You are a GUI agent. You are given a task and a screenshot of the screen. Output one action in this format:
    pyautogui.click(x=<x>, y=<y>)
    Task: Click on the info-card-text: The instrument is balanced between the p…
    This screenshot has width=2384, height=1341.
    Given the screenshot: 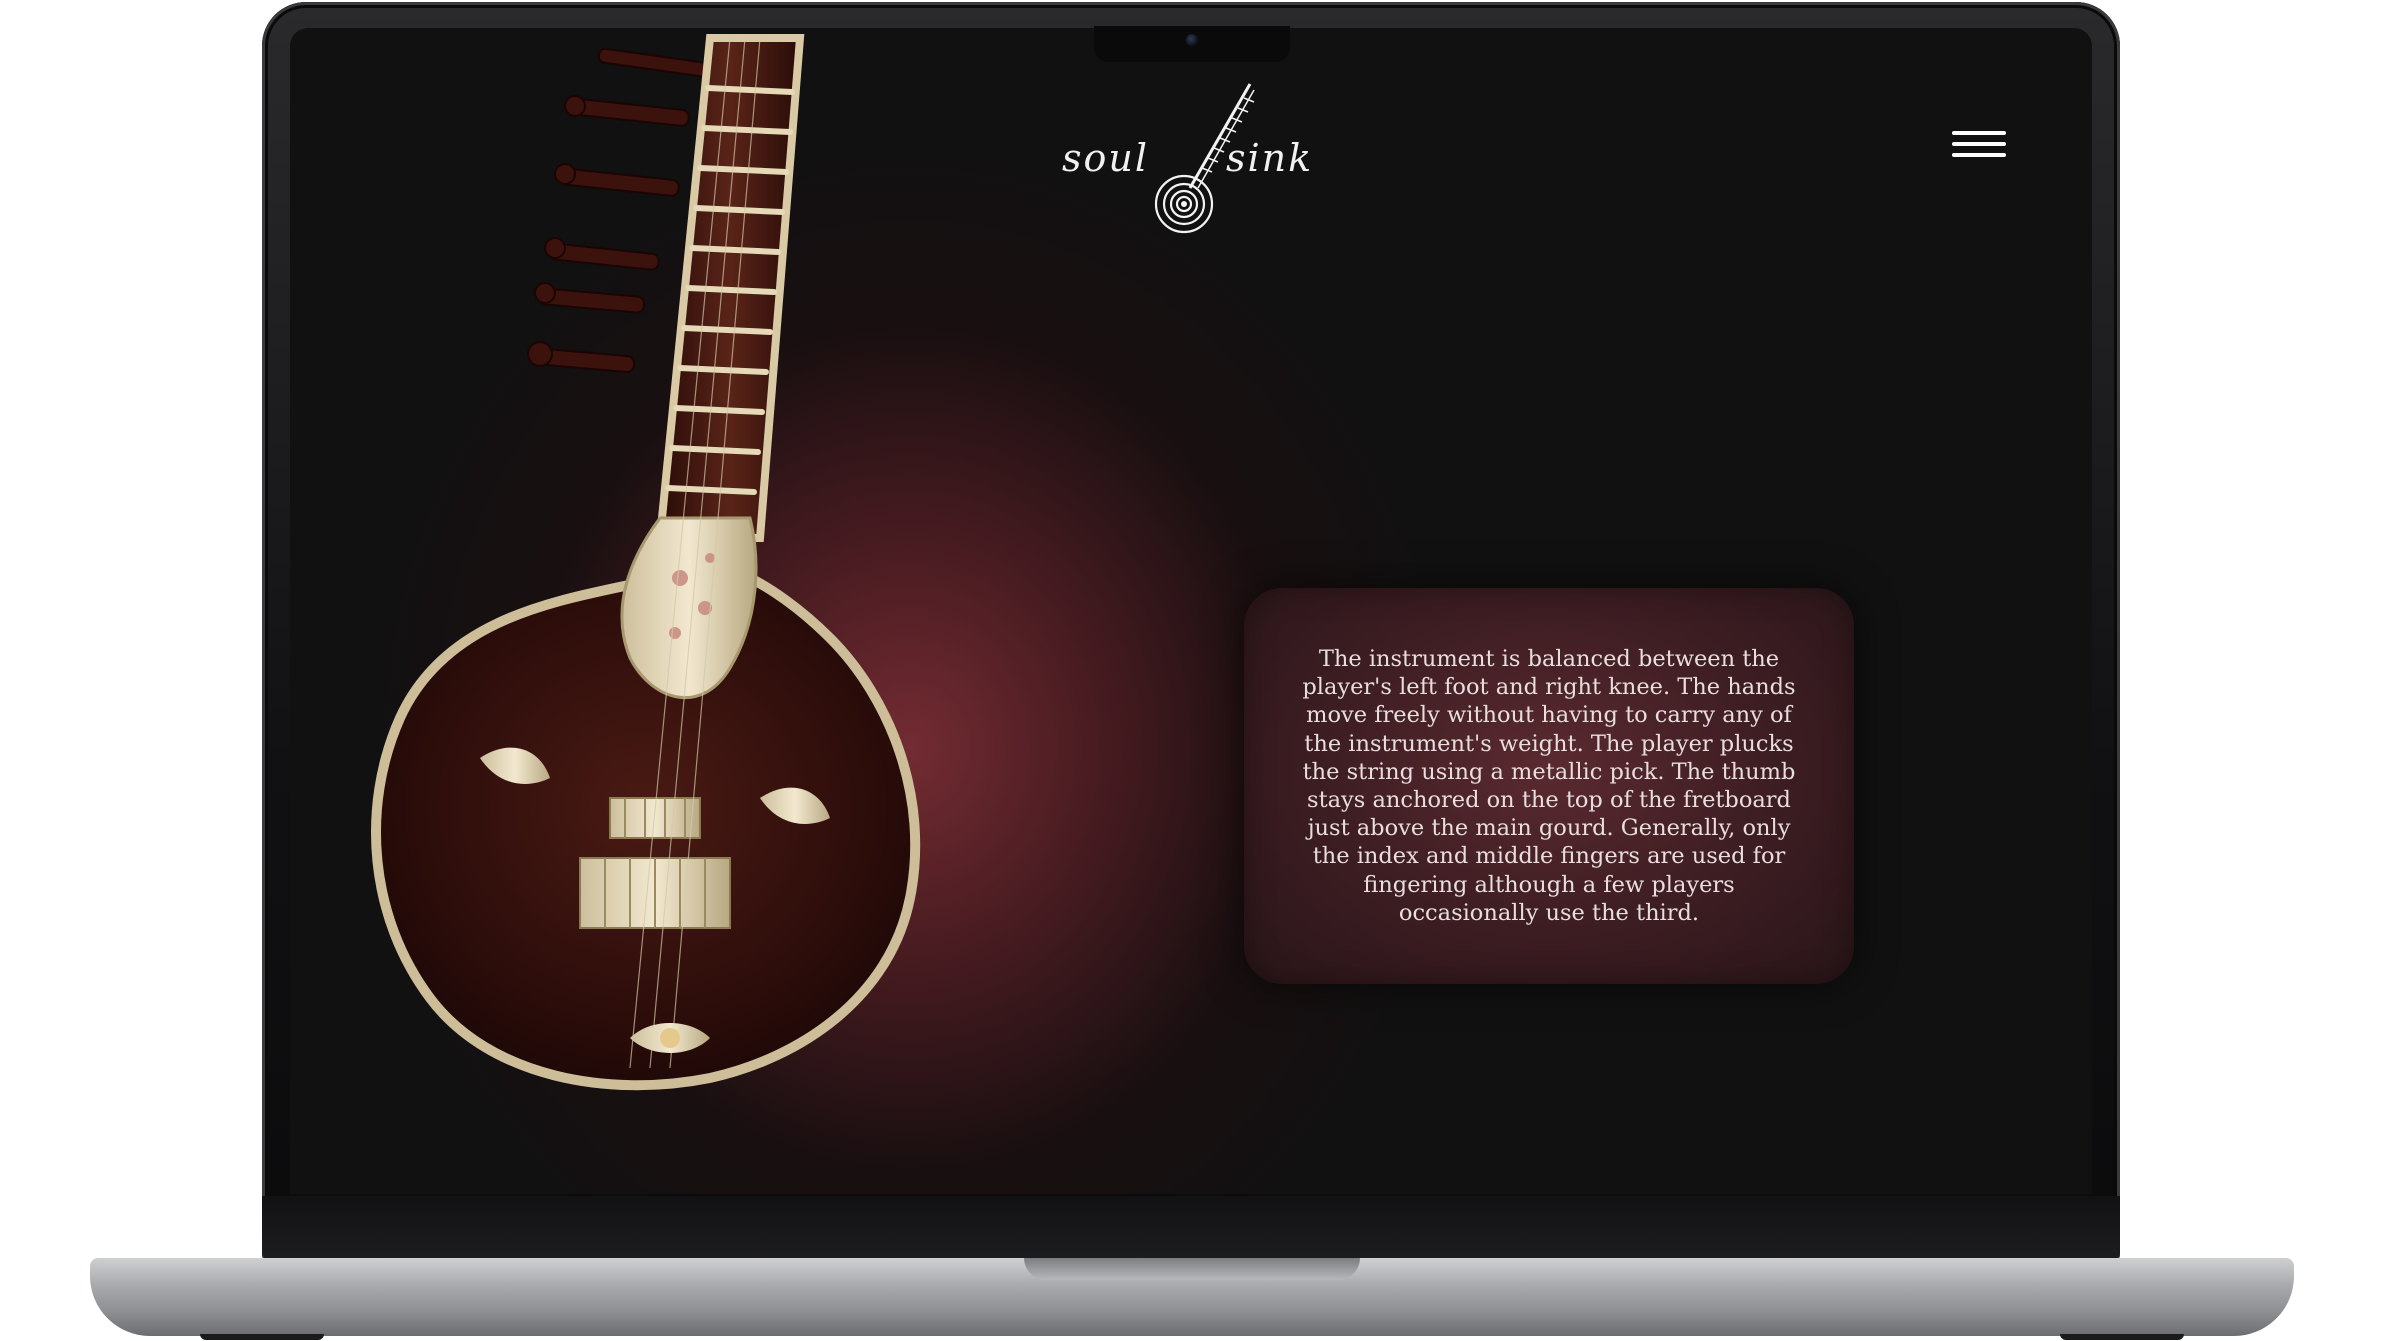 What is the action you would take?
    pyautogui.click(x=1549, y=785)
    